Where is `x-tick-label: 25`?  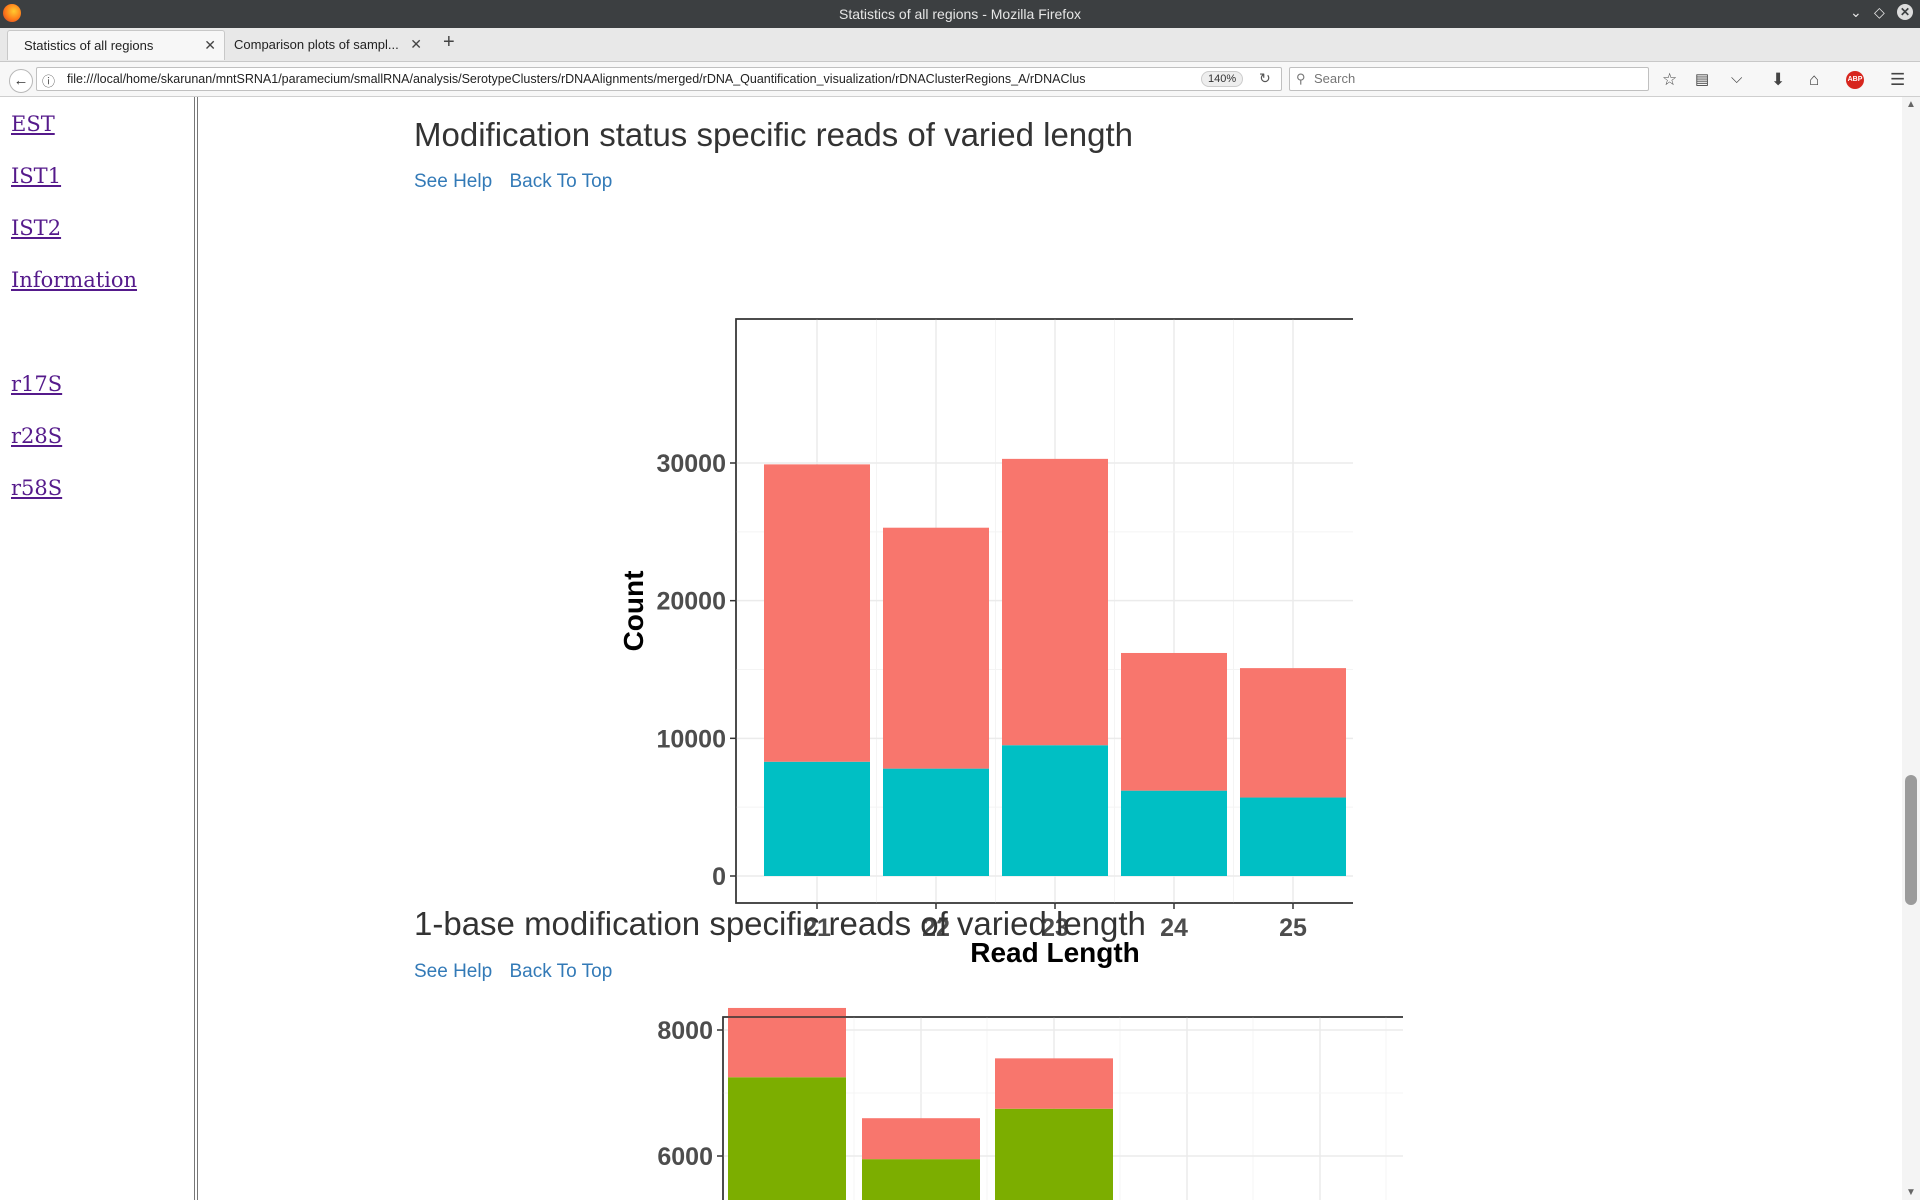 x-tick-label: 25 is located at coordinates (1293, 928).